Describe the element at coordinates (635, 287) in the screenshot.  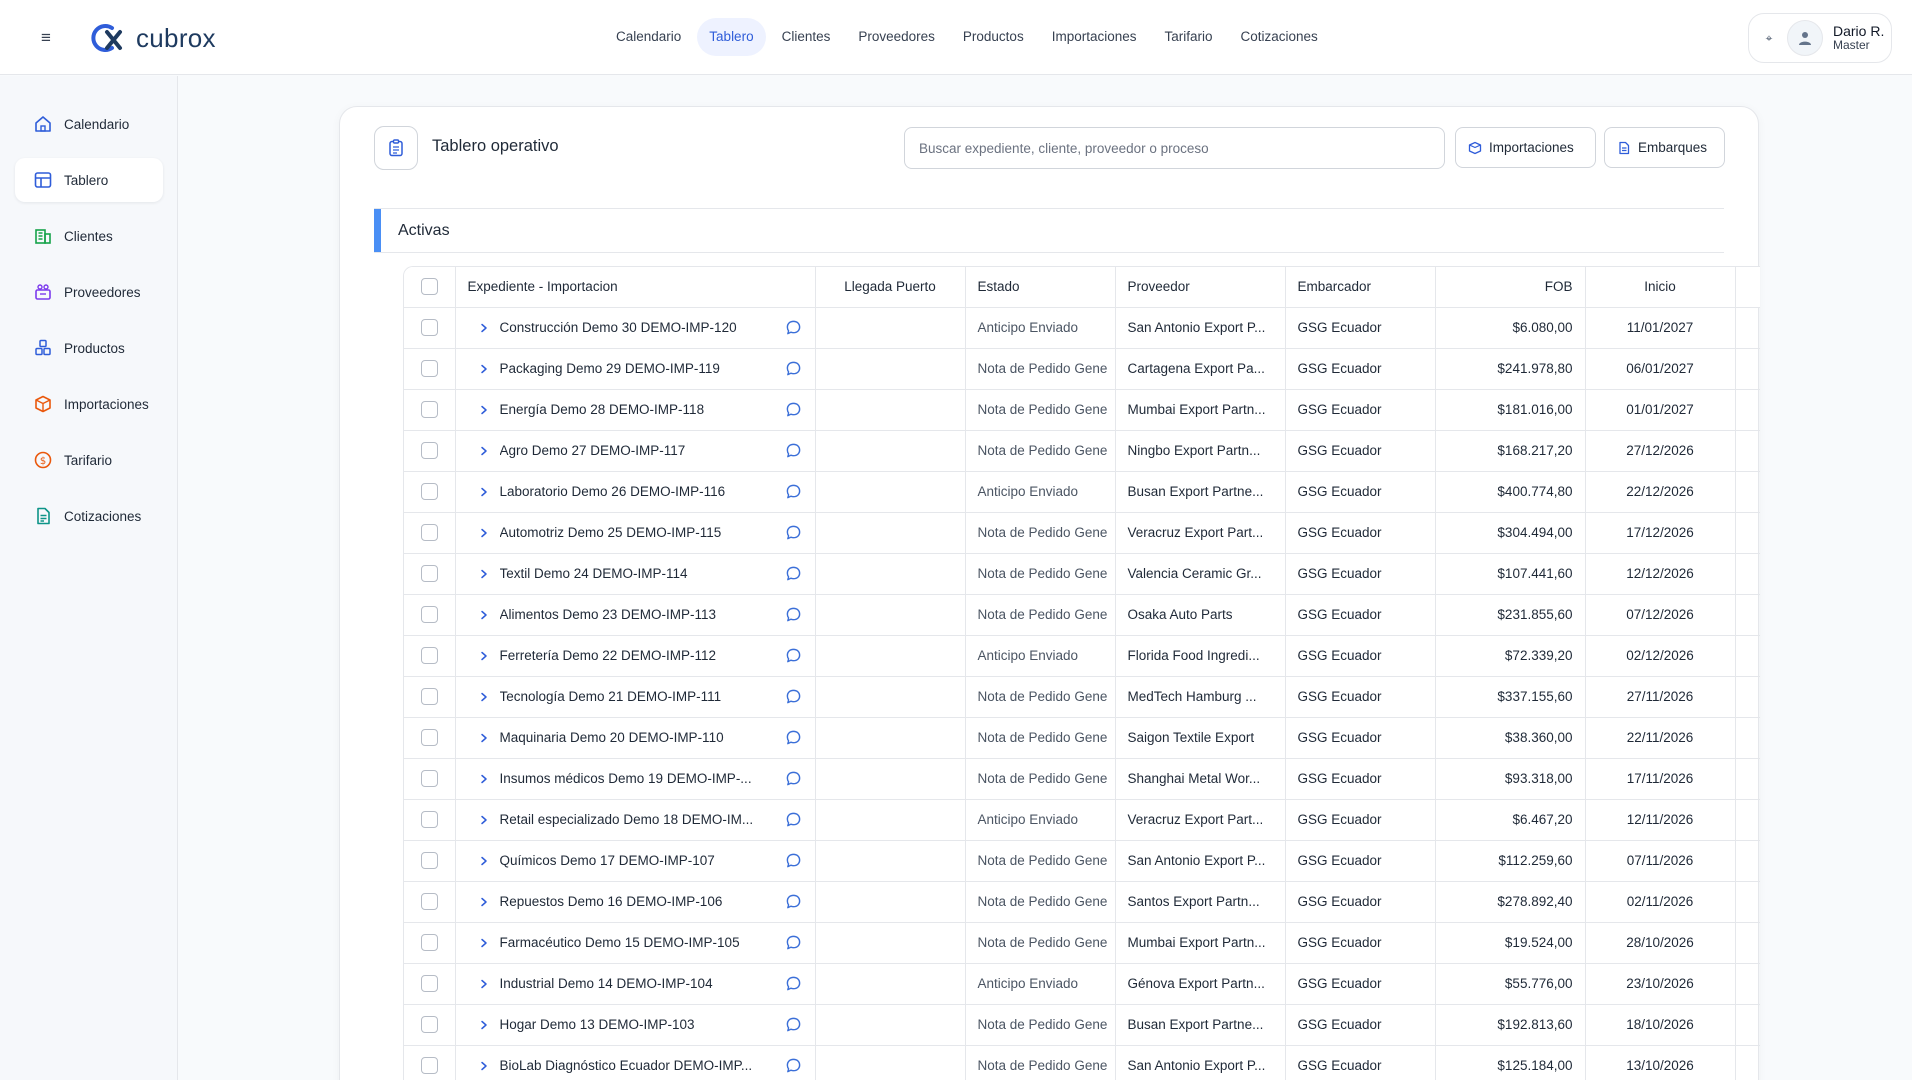
I see `col-header-expediente: Expediente - Importacion` at that location.